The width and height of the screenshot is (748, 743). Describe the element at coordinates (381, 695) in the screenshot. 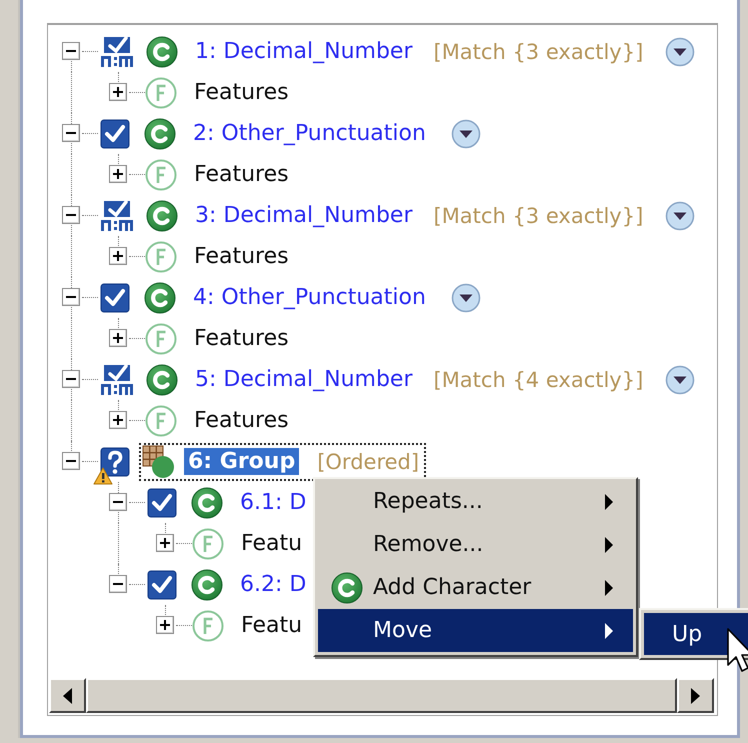

I see `scrollbar-thumb` at that location.